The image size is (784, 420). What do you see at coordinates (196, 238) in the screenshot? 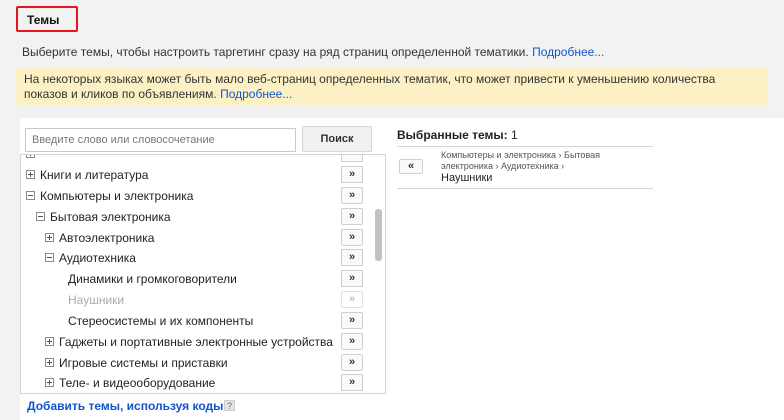
I see `tree-row: Автоэлектроника »` at bounding box center [196, 238].